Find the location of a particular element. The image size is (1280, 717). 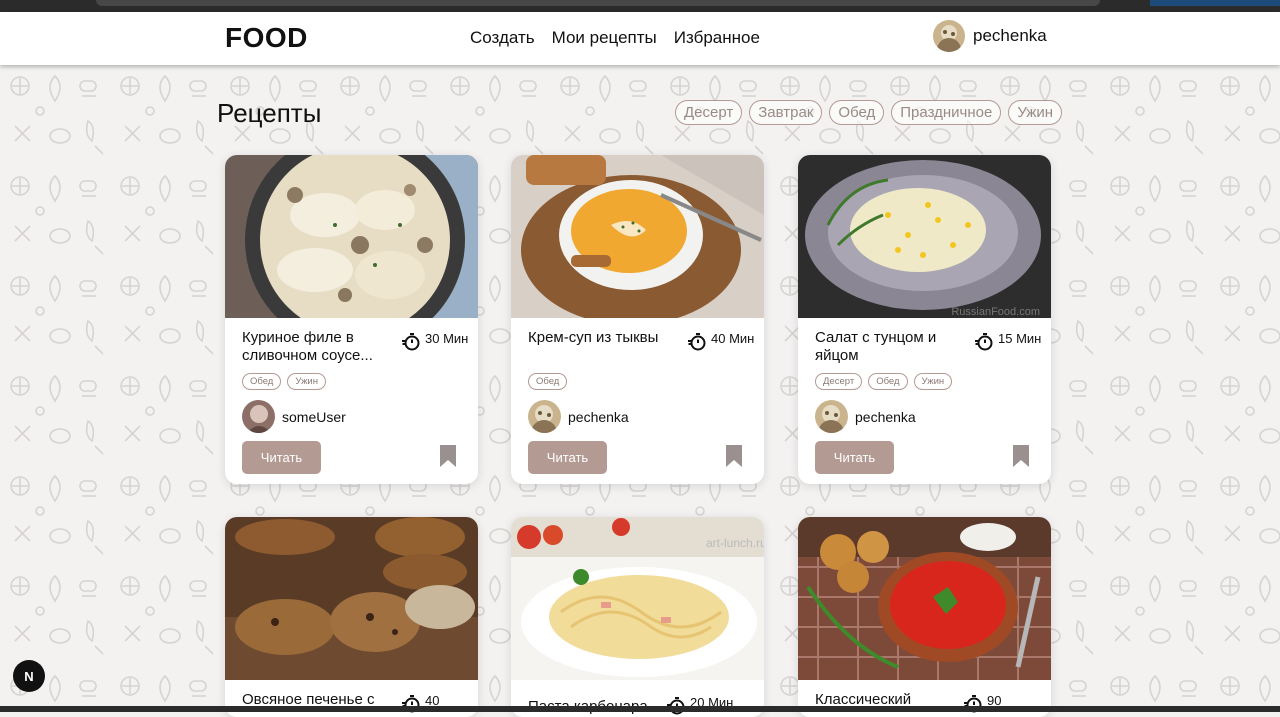

filter-holiday: Праздничное is located at coordinates (946, 112).